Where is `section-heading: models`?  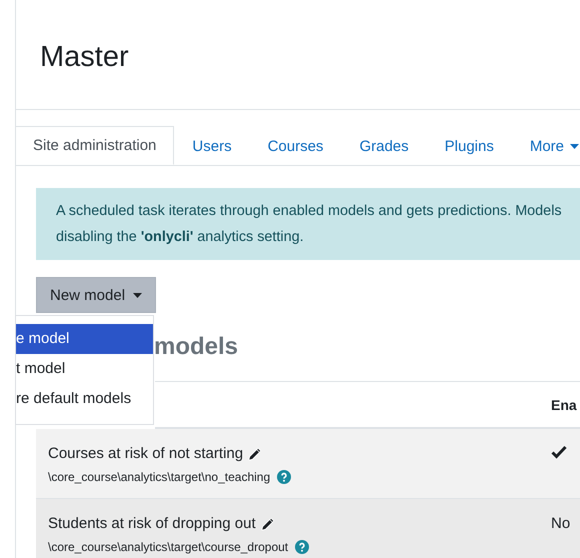
section-heading: models is located at coordinates (196, 347).